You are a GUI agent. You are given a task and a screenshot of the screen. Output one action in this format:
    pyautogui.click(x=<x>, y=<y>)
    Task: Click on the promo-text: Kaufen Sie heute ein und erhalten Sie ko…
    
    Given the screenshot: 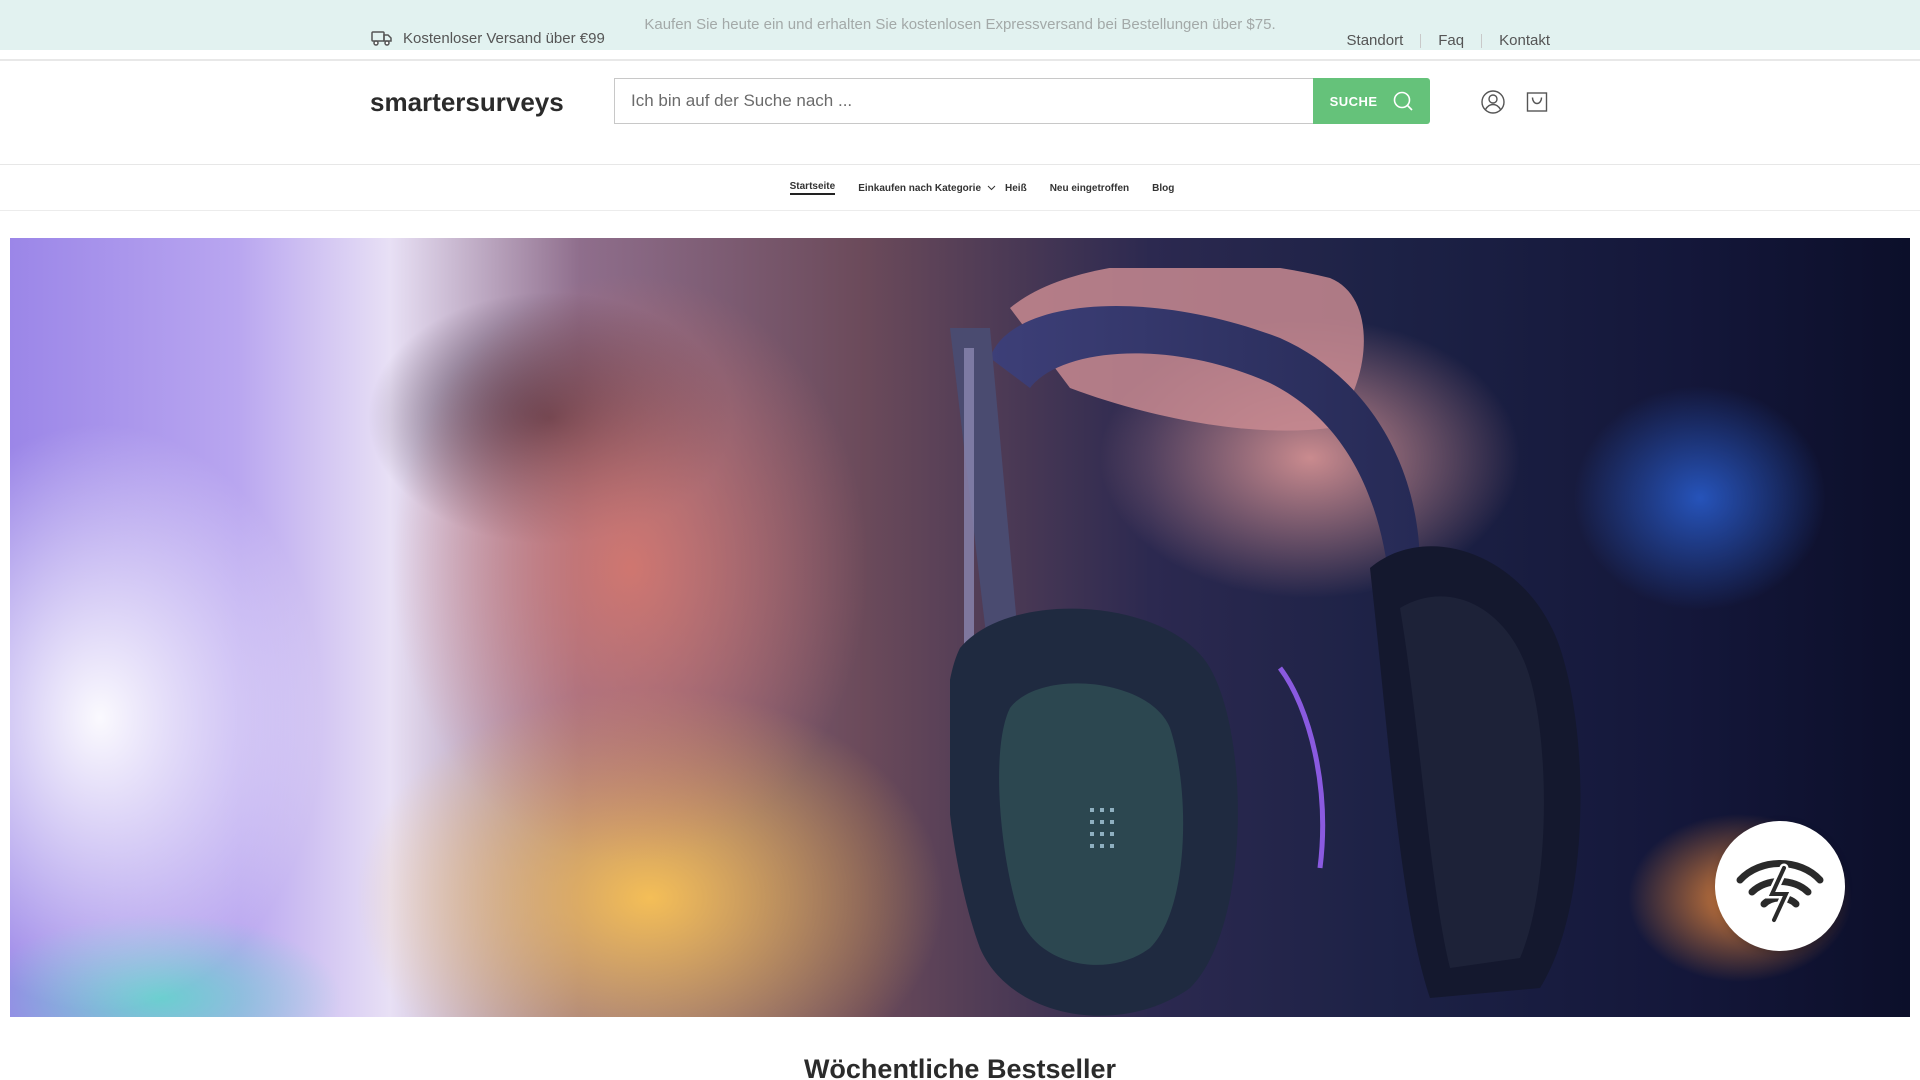 What is the action you would take?
    pyautogui.click(x=960, y=24)
    